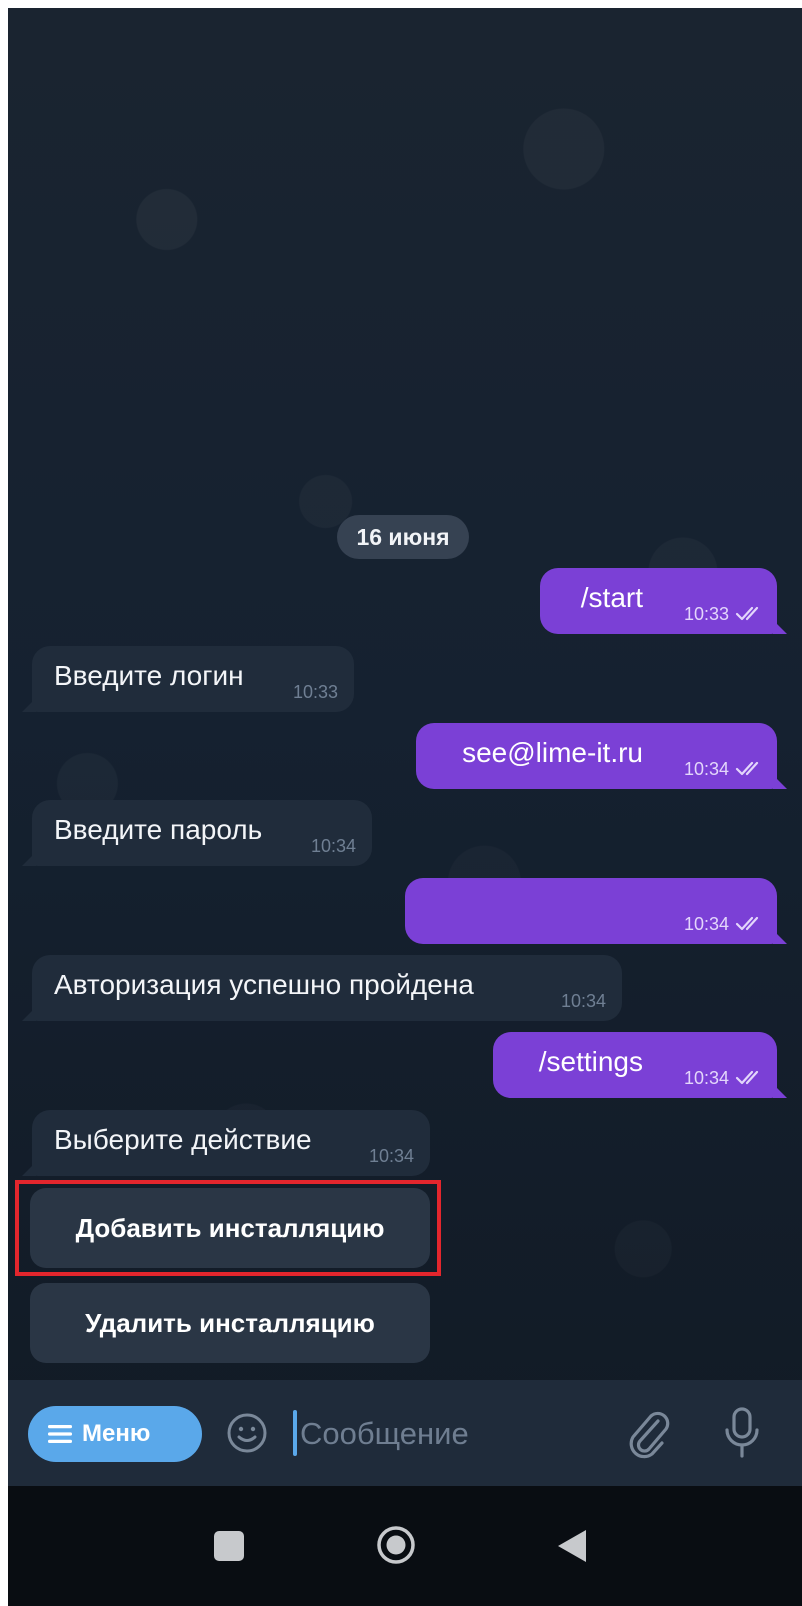  What do you see at coordinates (403, 537) in the screenshot?
I see `date-separator: 16 июня` at bounding box center [403, 537].